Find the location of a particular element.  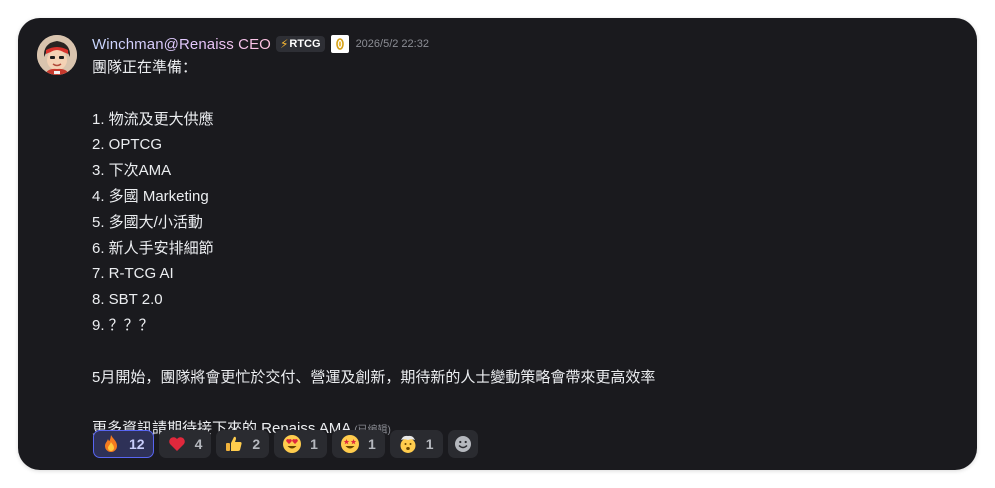

message-line: 8. SBT 2.0 is located at coordinates (127, 300).